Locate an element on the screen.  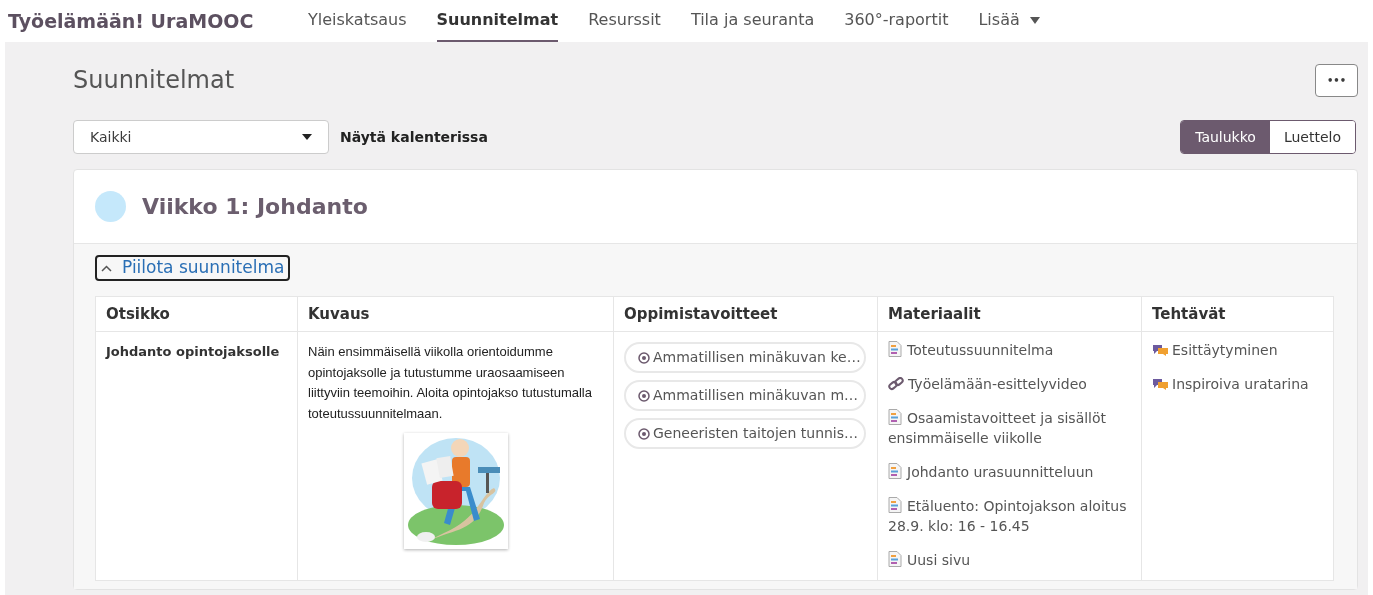
task-link: Inspiroiva uratarina is located at coordinates (1238, 384).